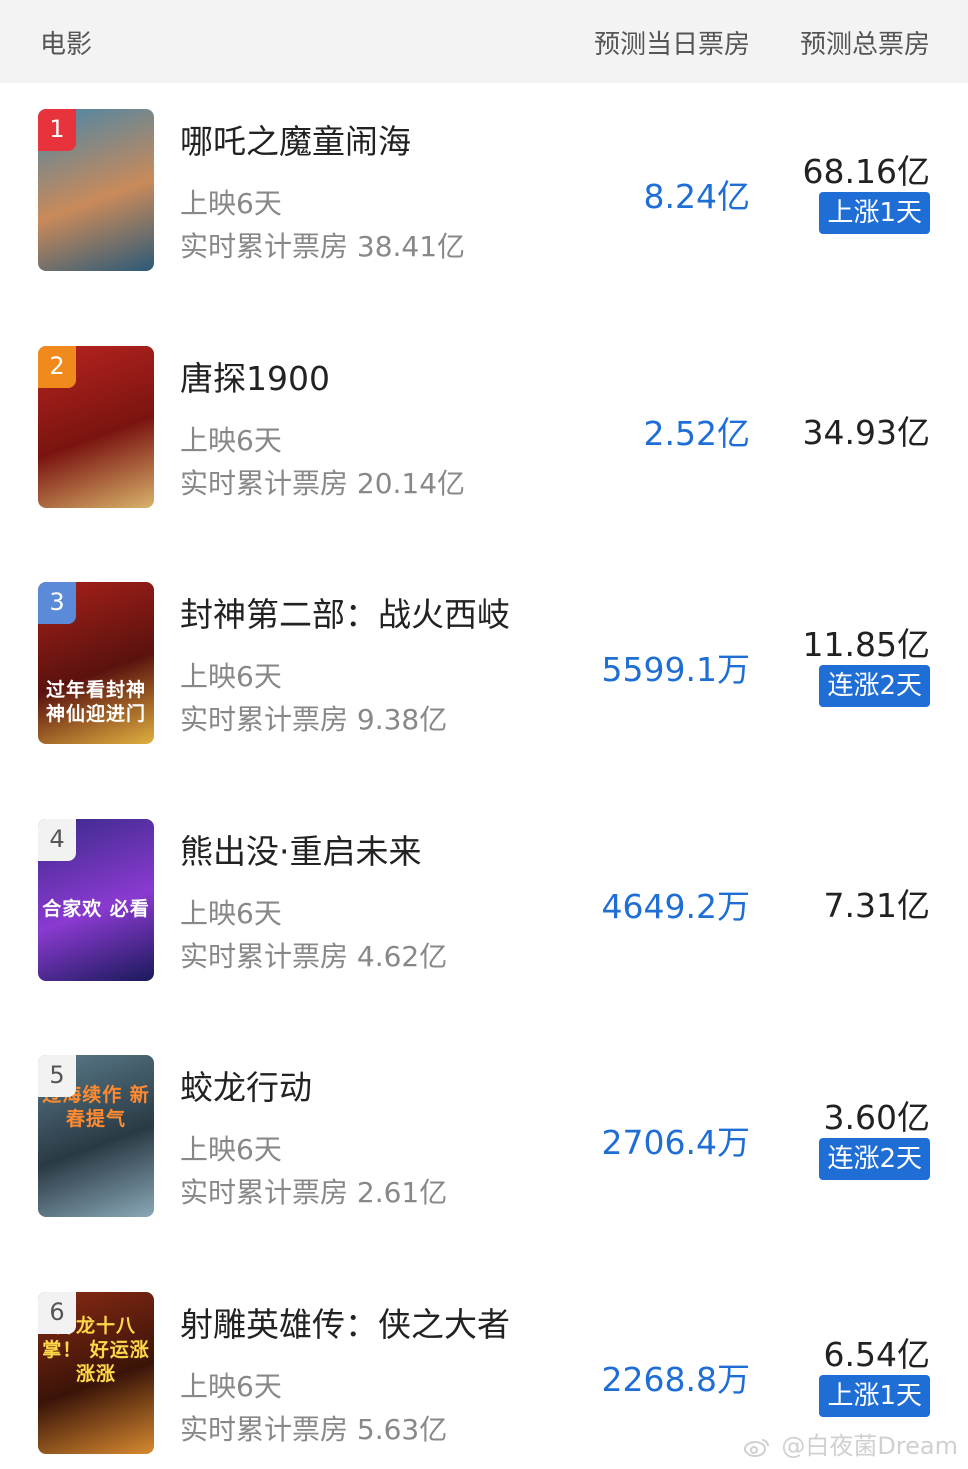  I want to click on rank-badge: 6, so click(57, 1313).